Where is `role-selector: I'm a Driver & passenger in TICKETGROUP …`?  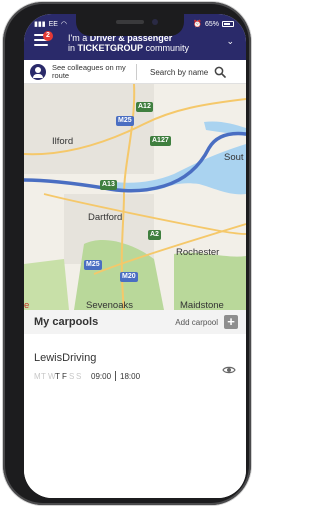 role-selector: I'm a Driver & passenger in TICKETGROUP … is located at coordinates (128, 43).